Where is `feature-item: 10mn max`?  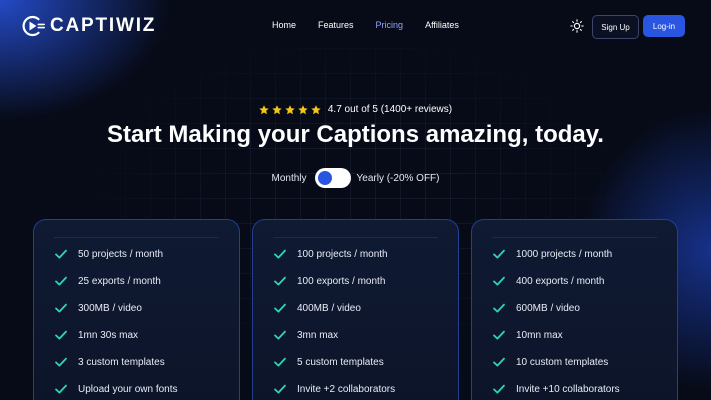 feature-item: 10mn max is located at coordinates (527, 335).